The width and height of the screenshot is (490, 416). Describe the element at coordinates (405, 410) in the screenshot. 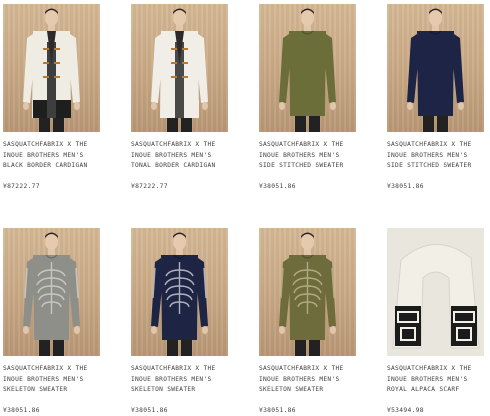

I see `product-price: ¥53494.98` at that location.